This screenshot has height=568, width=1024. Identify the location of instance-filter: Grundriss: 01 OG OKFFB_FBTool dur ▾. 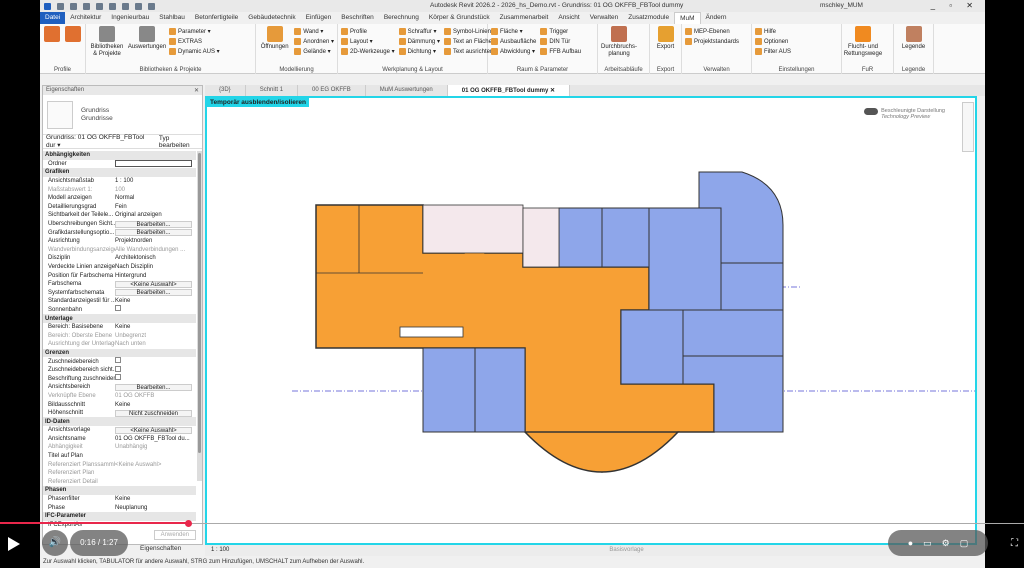
(99, 141).